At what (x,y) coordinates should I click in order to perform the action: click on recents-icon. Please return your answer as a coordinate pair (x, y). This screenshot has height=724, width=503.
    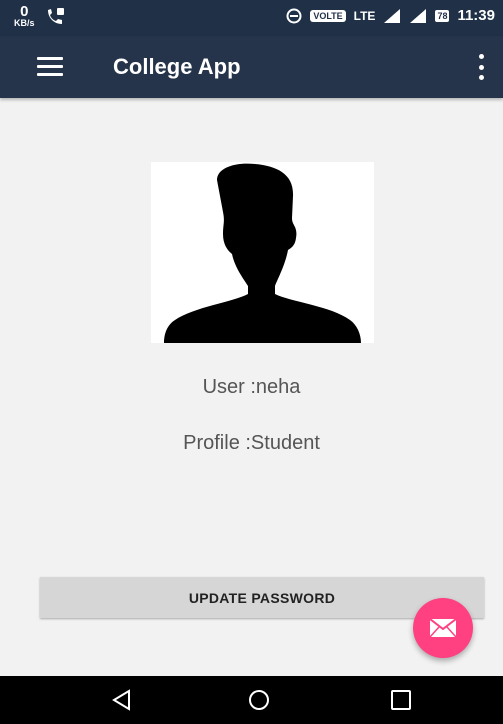
    Looking at the image, I should click on (401, 700).